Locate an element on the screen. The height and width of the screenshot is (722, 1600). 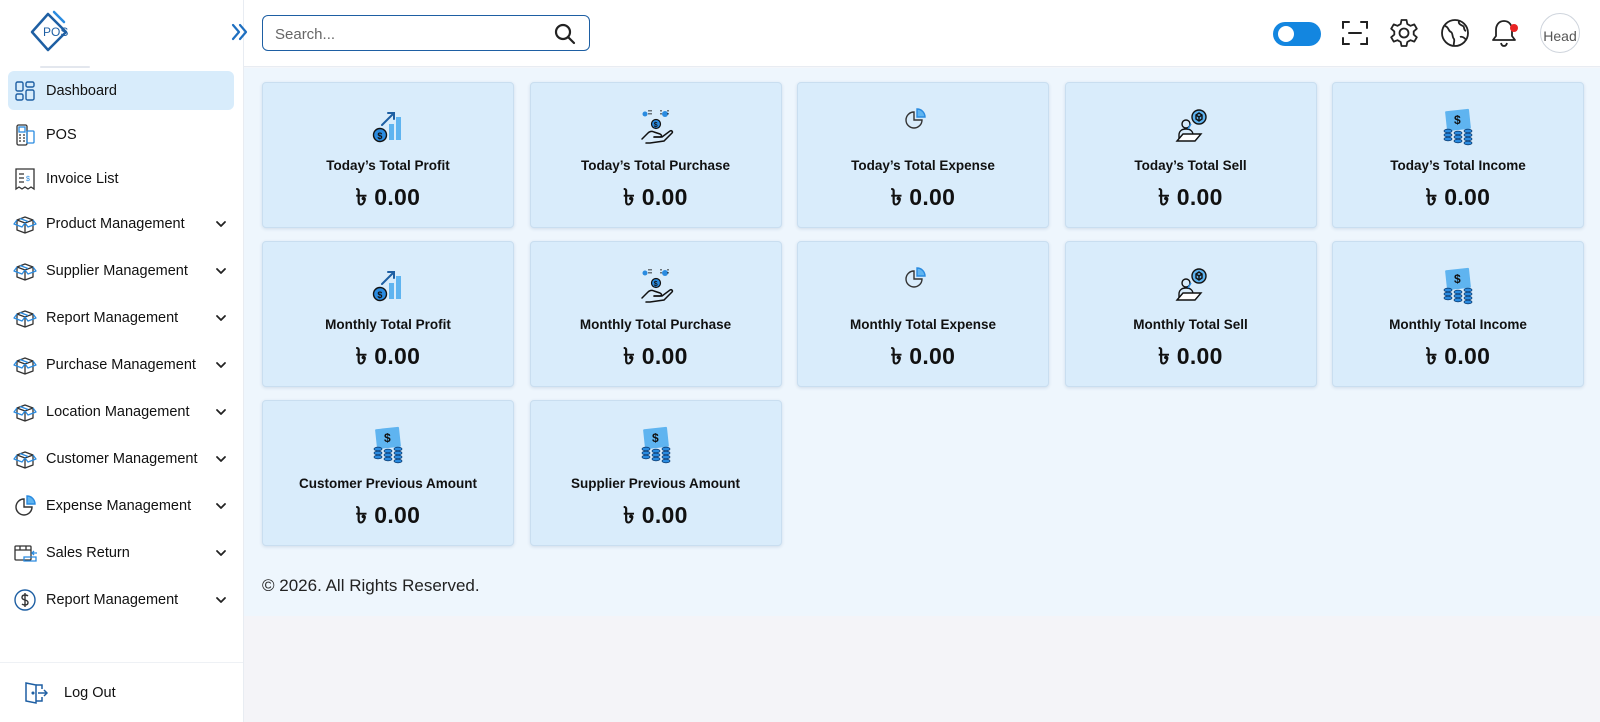
theme-toggle is located at coordinates (1297, 34).